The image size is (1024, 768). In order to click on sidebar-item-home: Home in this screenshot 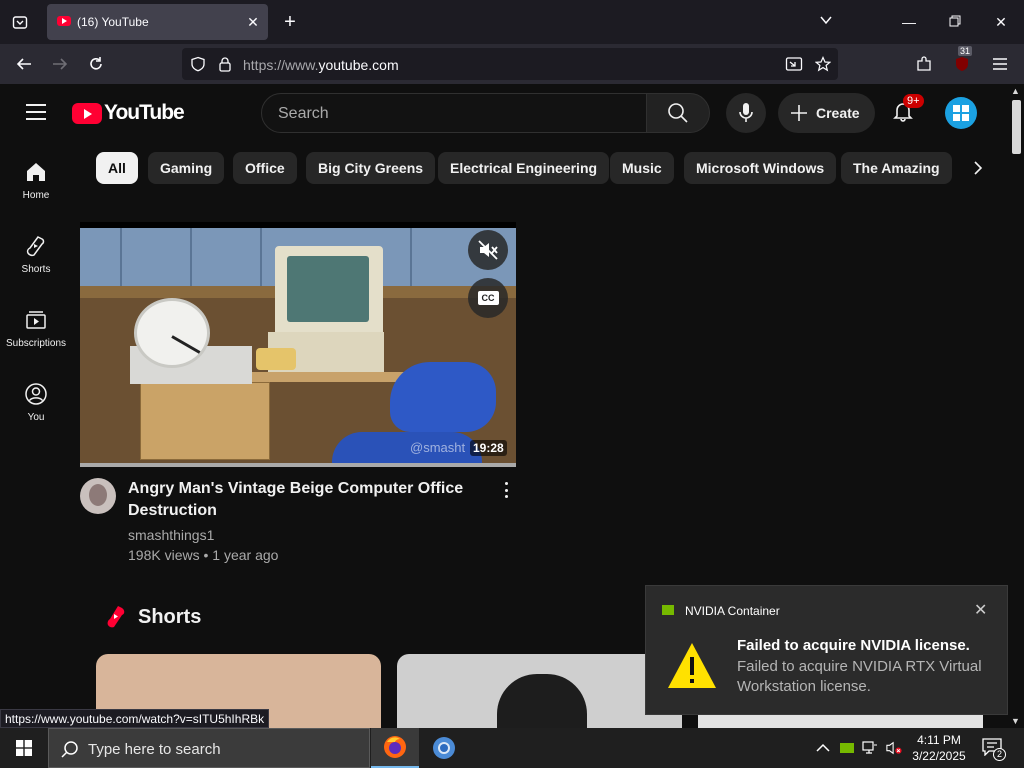, I will do `click(36, 197)`.